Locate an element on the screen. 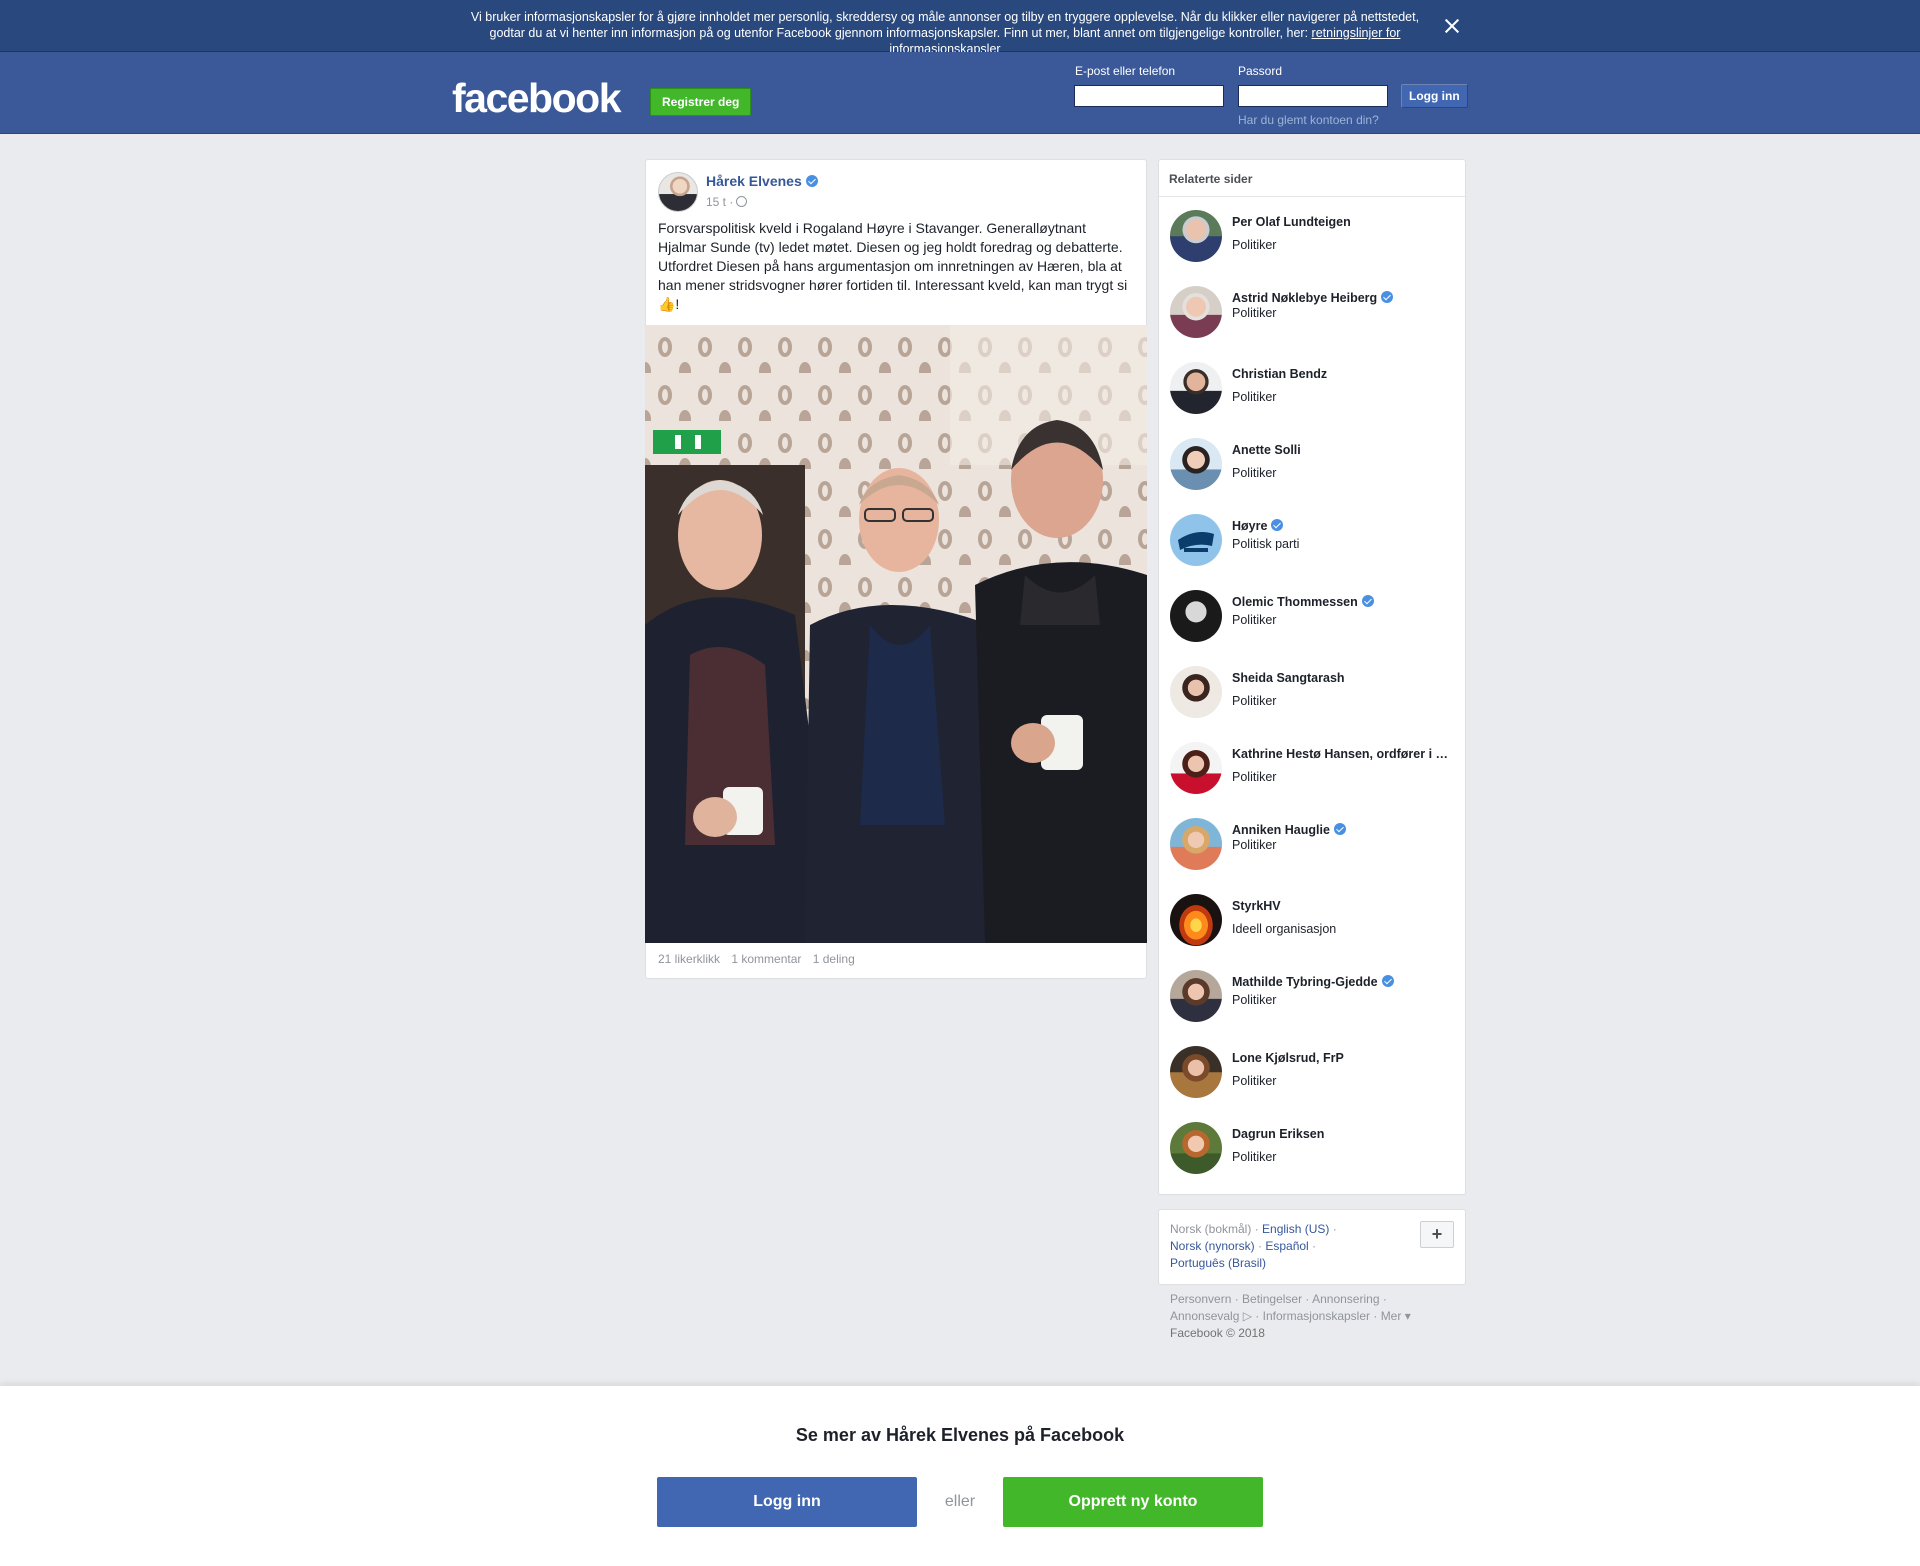 The height and width of the screenshot is (1566, 1920). close-icon is located at coordinates (1452, 26).